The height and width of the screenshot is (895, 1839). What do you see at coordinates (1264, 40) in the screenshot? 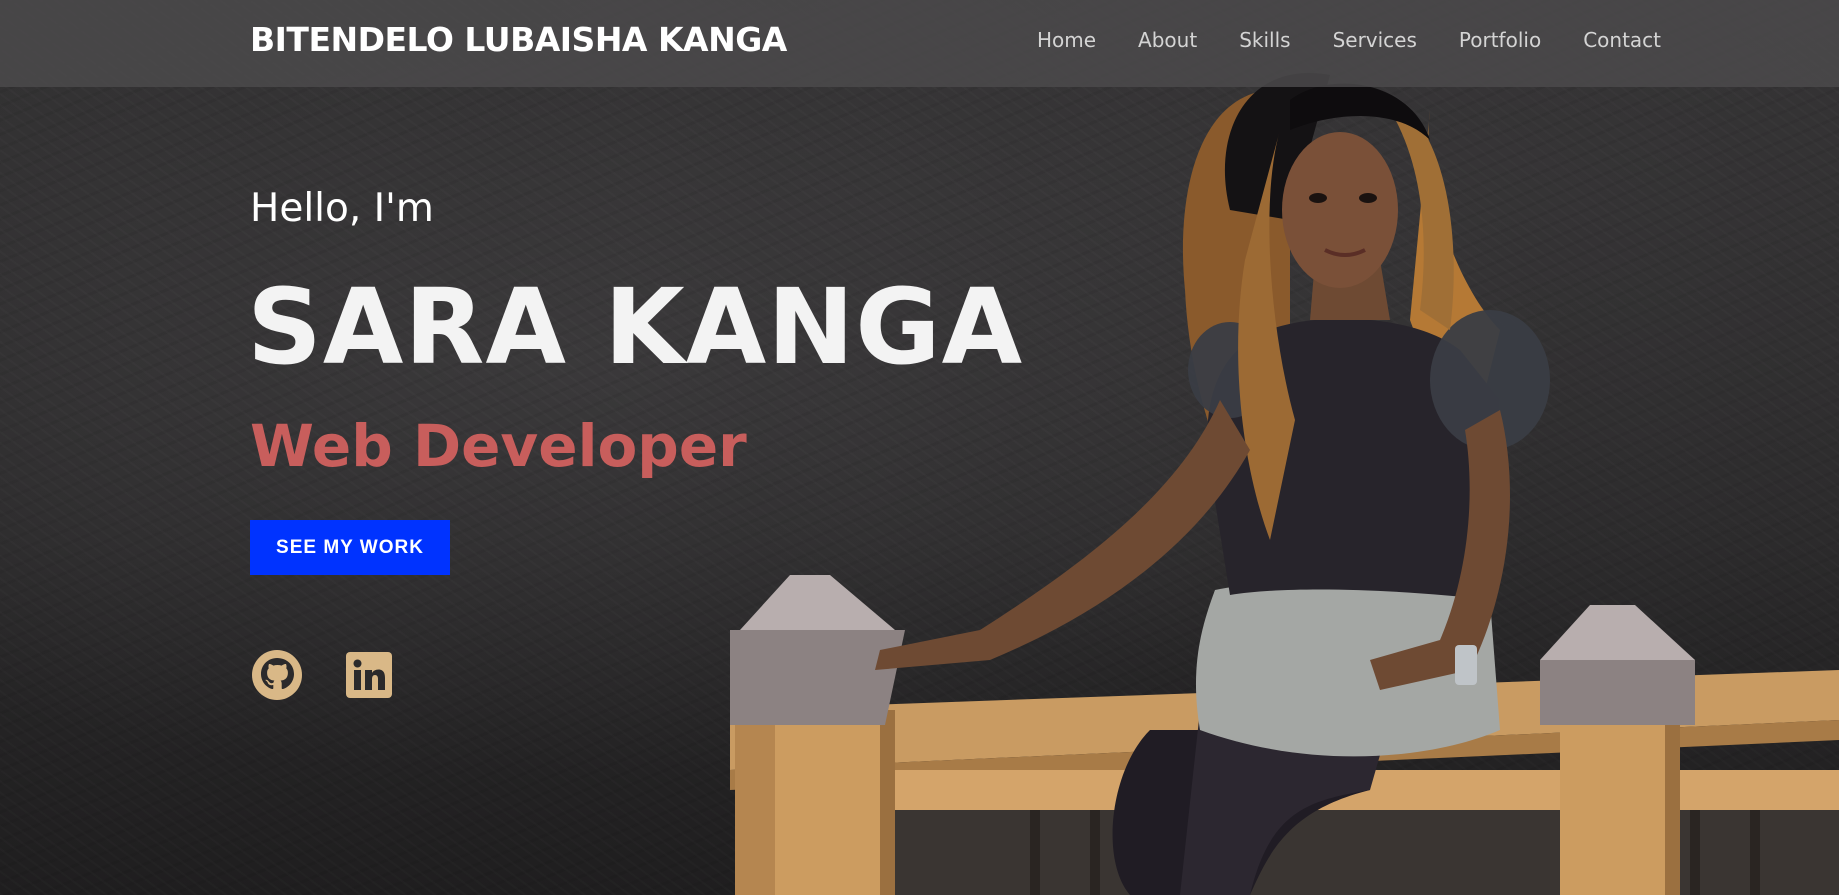
I see `nav-link-skills: Skills` at bounding box center [1264, 40].